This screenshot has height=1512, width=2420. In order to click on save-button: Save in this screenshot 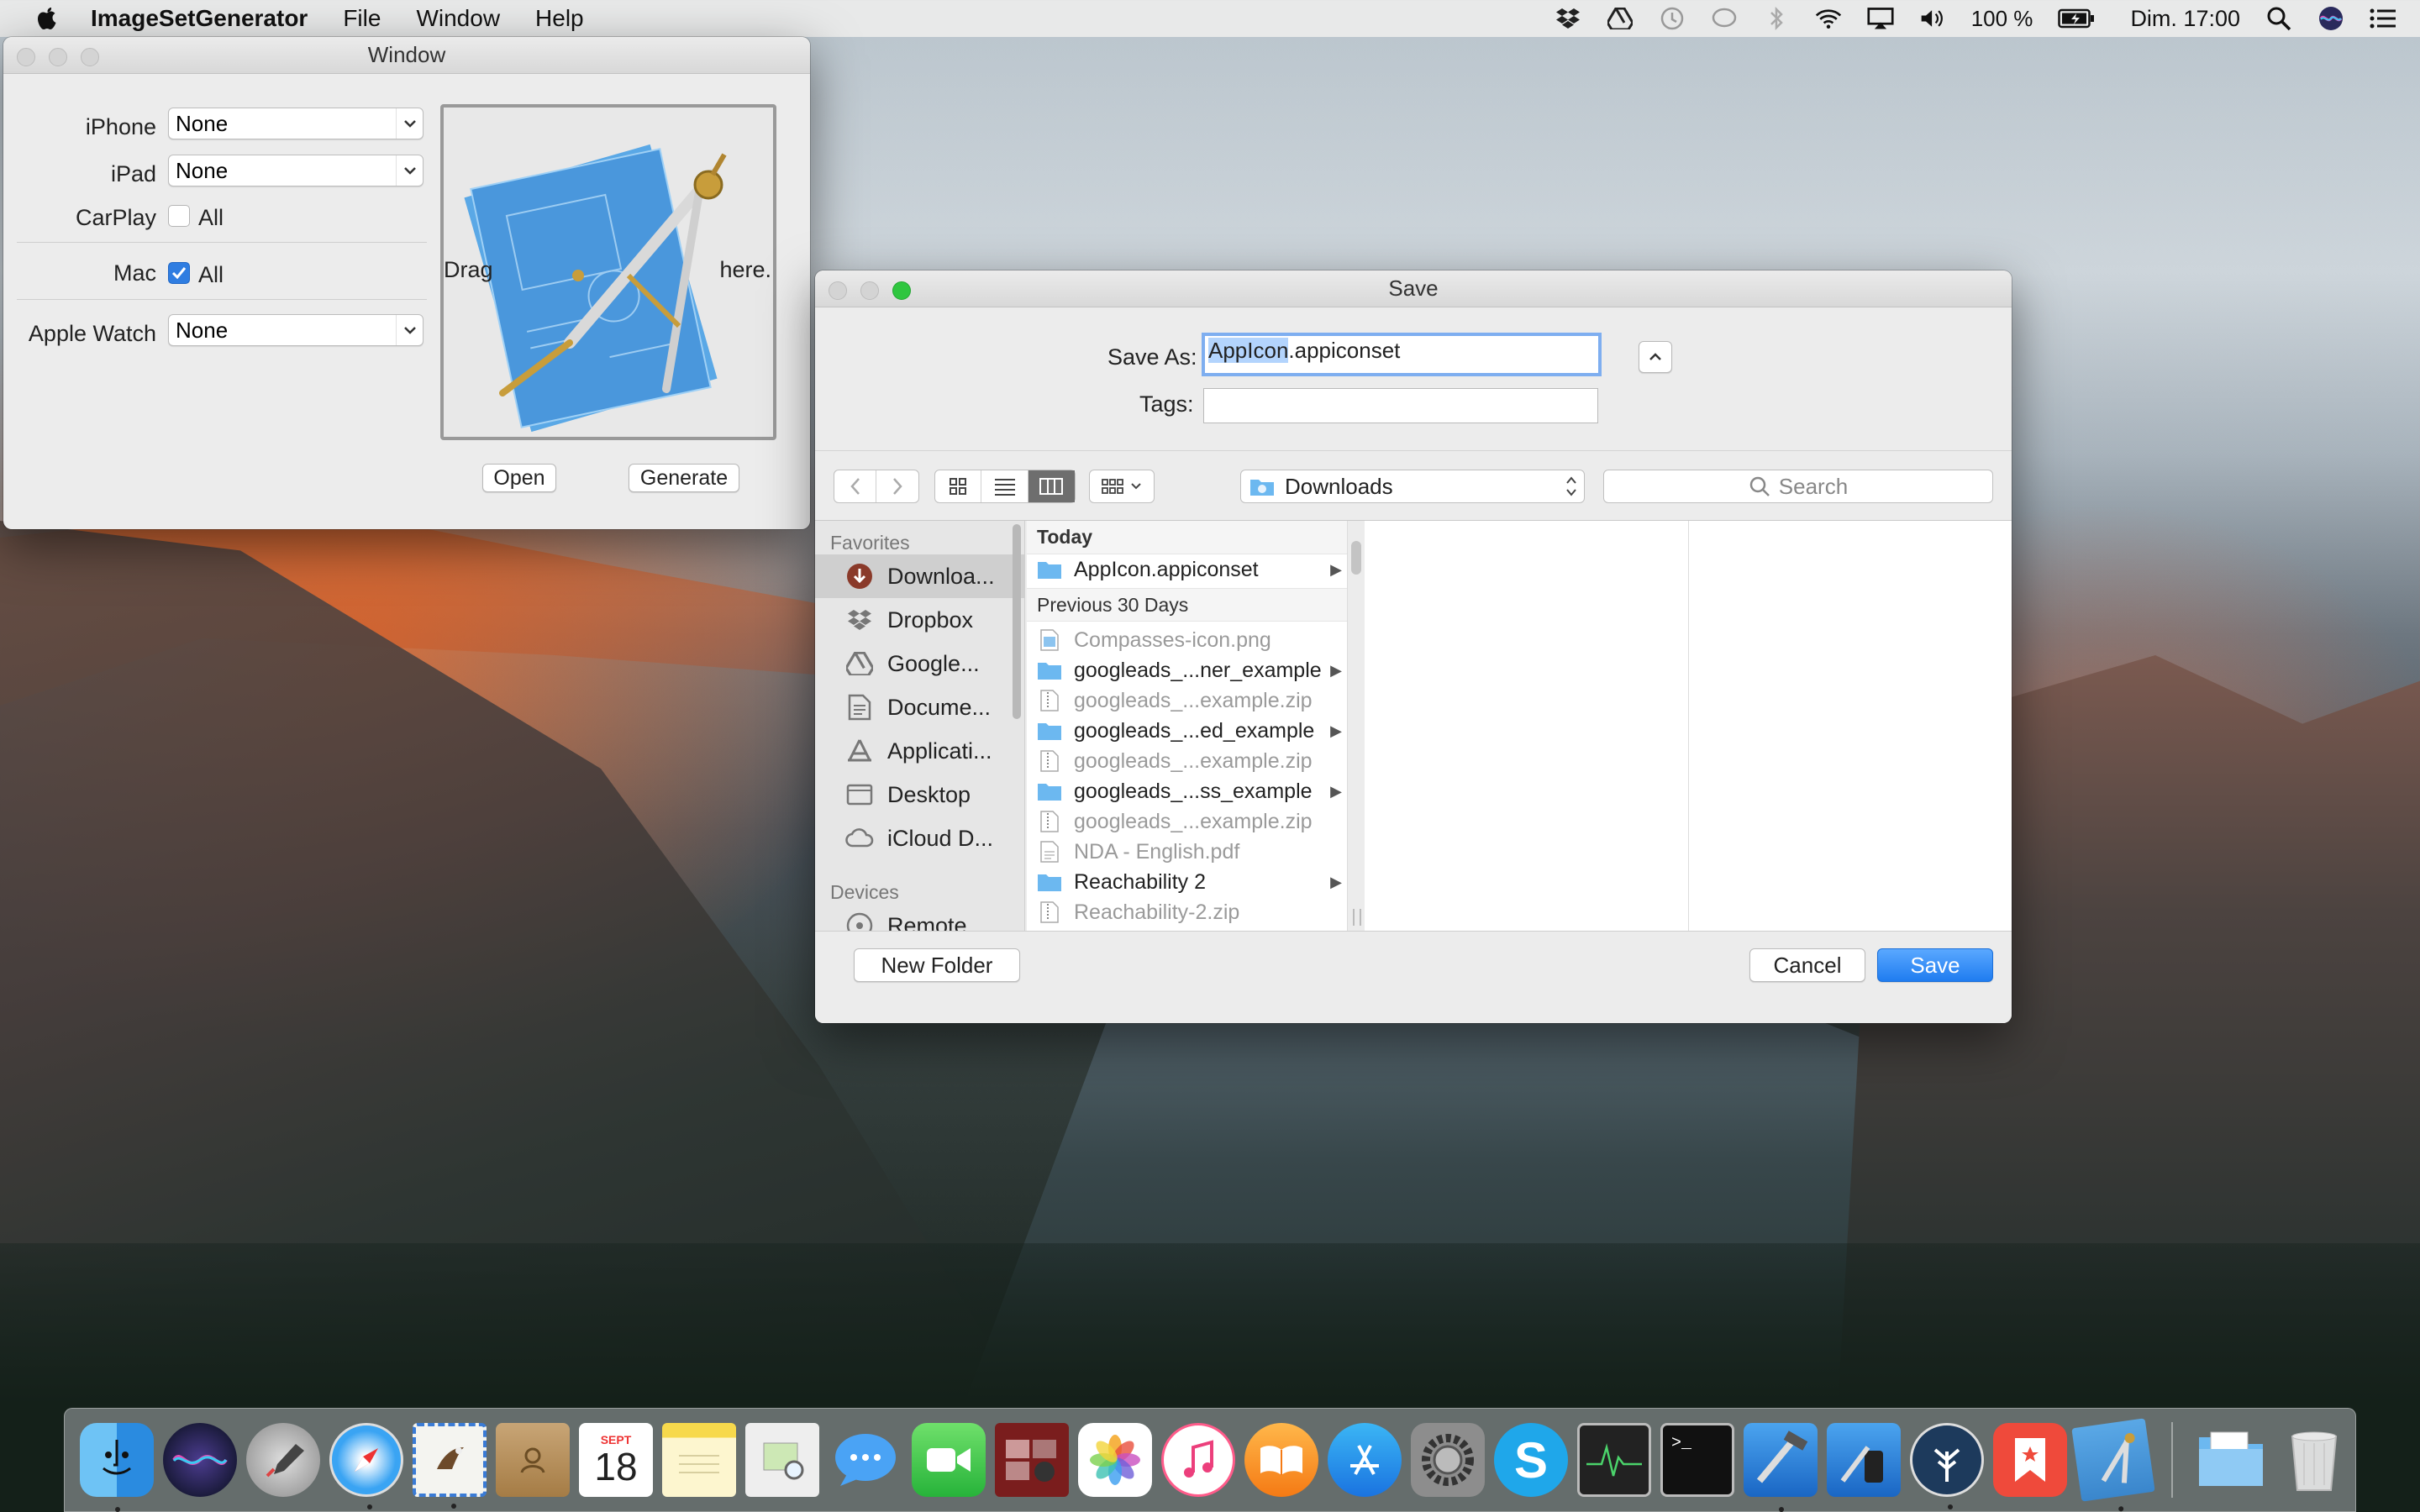, I will do `click(1935, 965)`.